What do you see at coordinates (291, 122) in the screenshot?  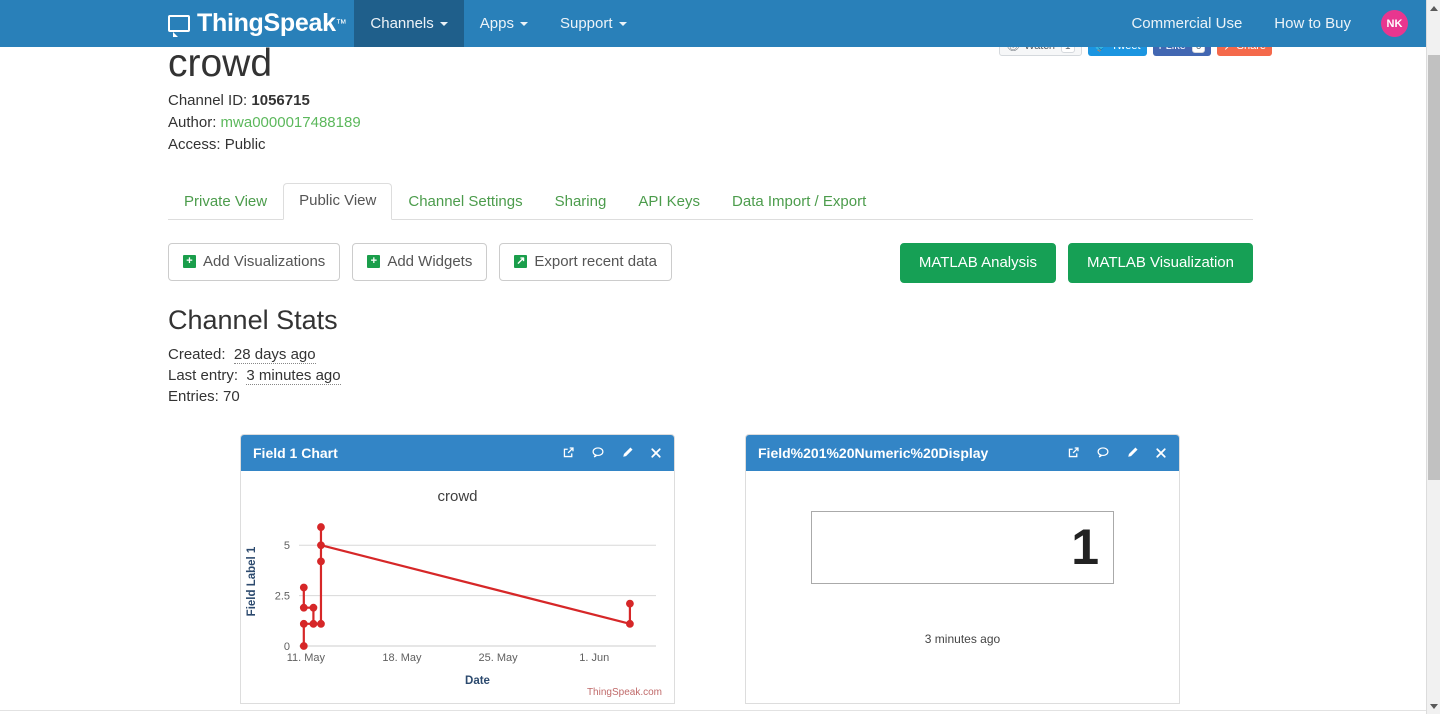 I see `channel-author-link: mwa0000017488189` at bounding box center [291, 122].